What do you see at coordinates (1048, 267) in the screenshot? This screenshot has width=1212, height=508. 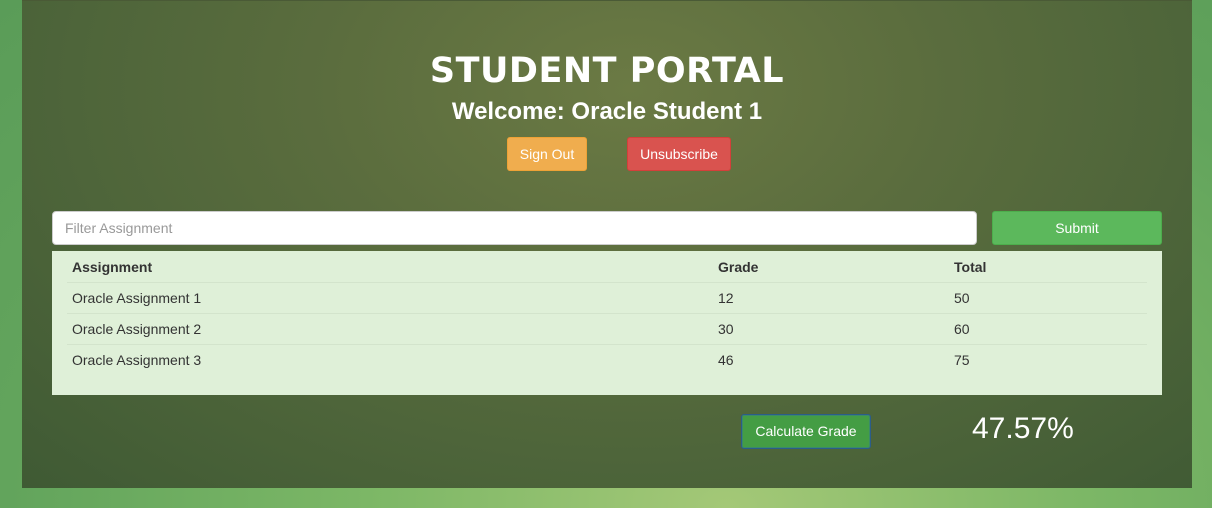 I see `column-header-total: Total` at bounding box center [1048, 267].